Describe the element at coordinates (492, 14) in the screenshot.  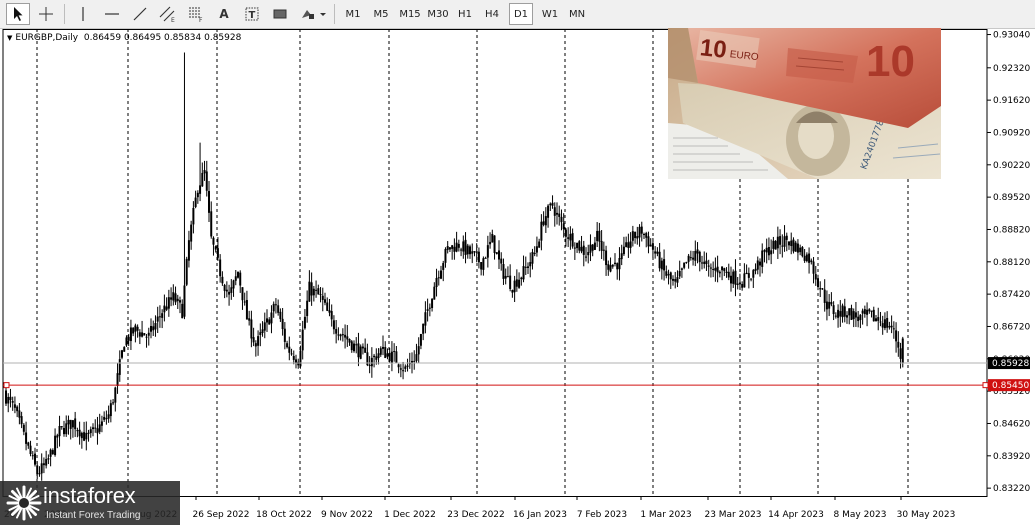
I see `timeframe-h4: H4` at that location.